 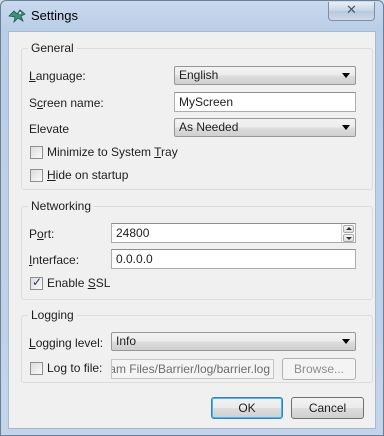 I want to click on log-to-file-checkbox-box, so click(x=36, y=368).